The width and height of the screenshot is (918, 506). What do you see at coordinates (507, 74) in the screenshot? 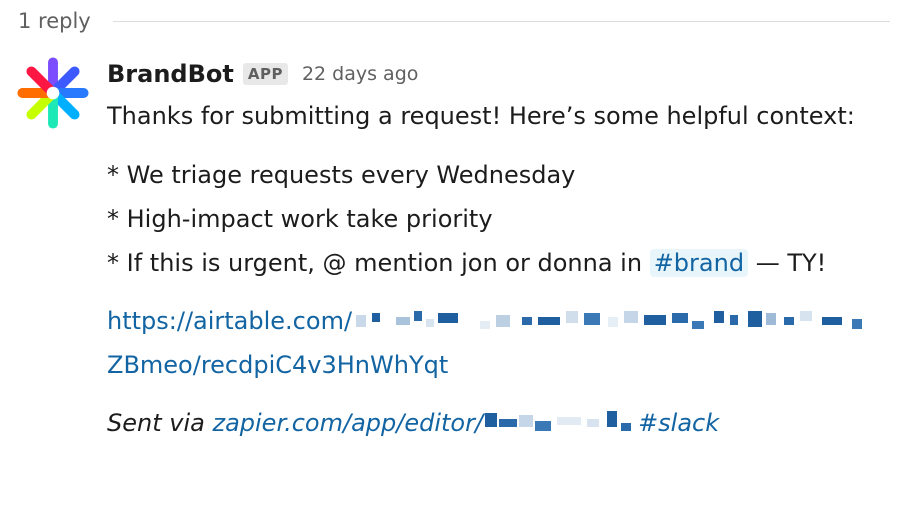
I see `message-header: BrandBot APP 22 days ago` at bounding box center [507, 74].